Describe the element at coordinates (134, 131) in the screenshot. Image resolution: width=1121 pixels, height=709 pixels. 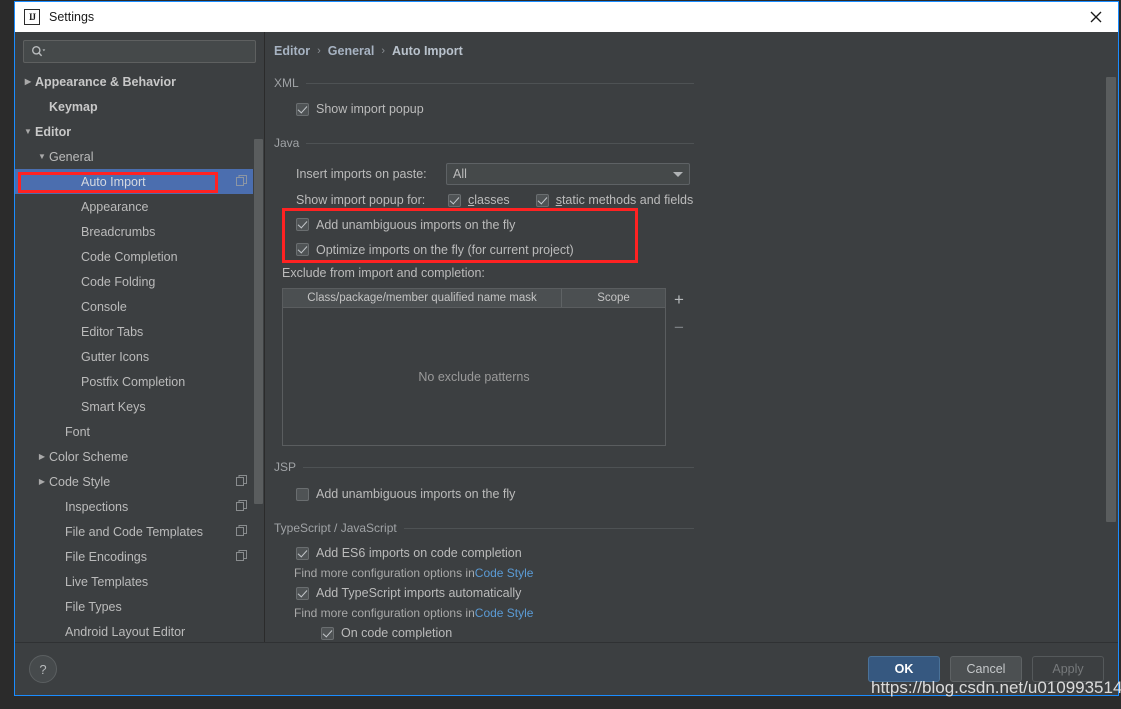
I see `sidebar-item-editor: ▼ Editor` at that location.